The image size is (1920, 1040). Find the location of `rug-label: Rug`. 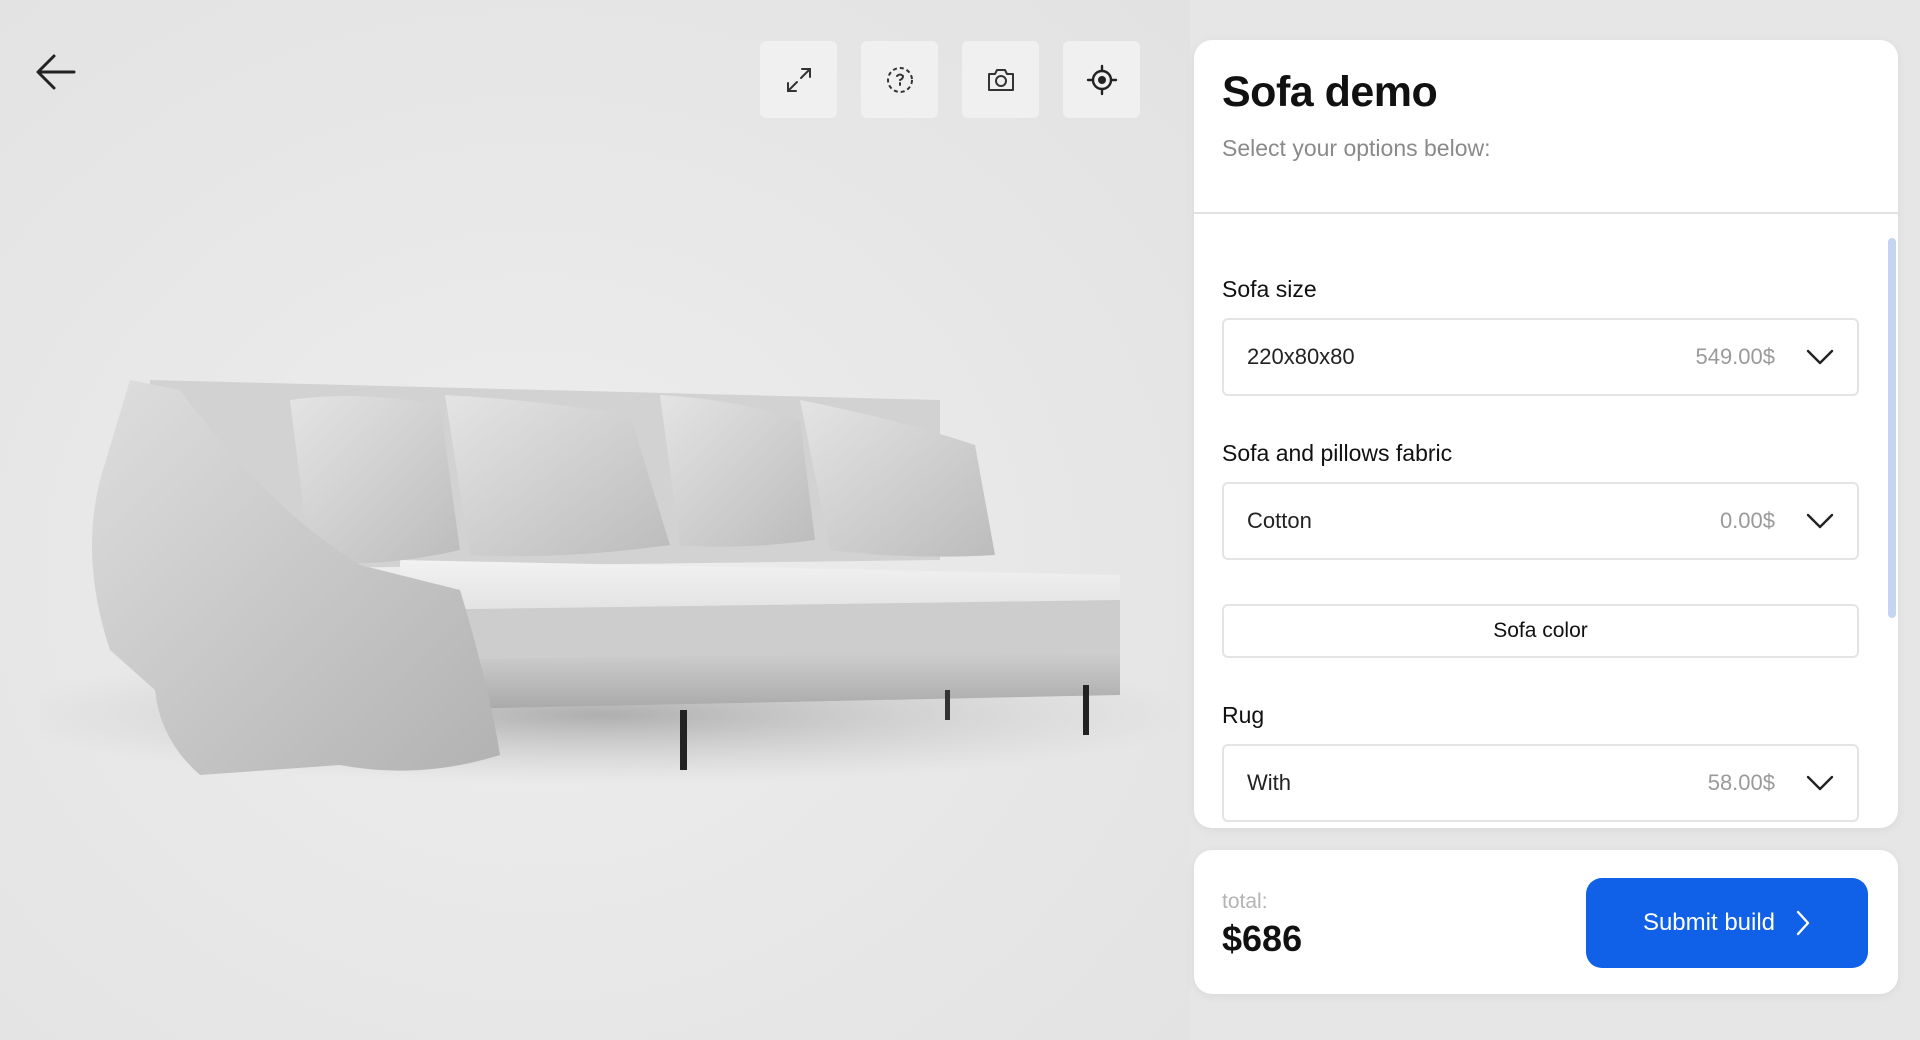

rug-label: Rug is located at coordinates (1243, 715).